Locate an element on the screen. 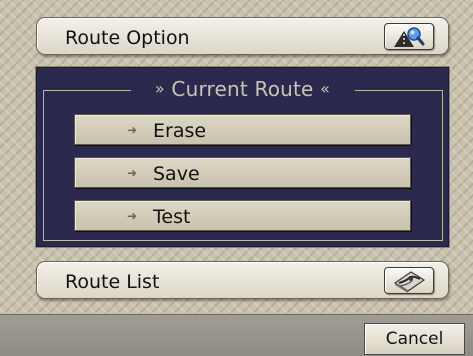  route-map-icon-button is located at coordinates (409, 280).